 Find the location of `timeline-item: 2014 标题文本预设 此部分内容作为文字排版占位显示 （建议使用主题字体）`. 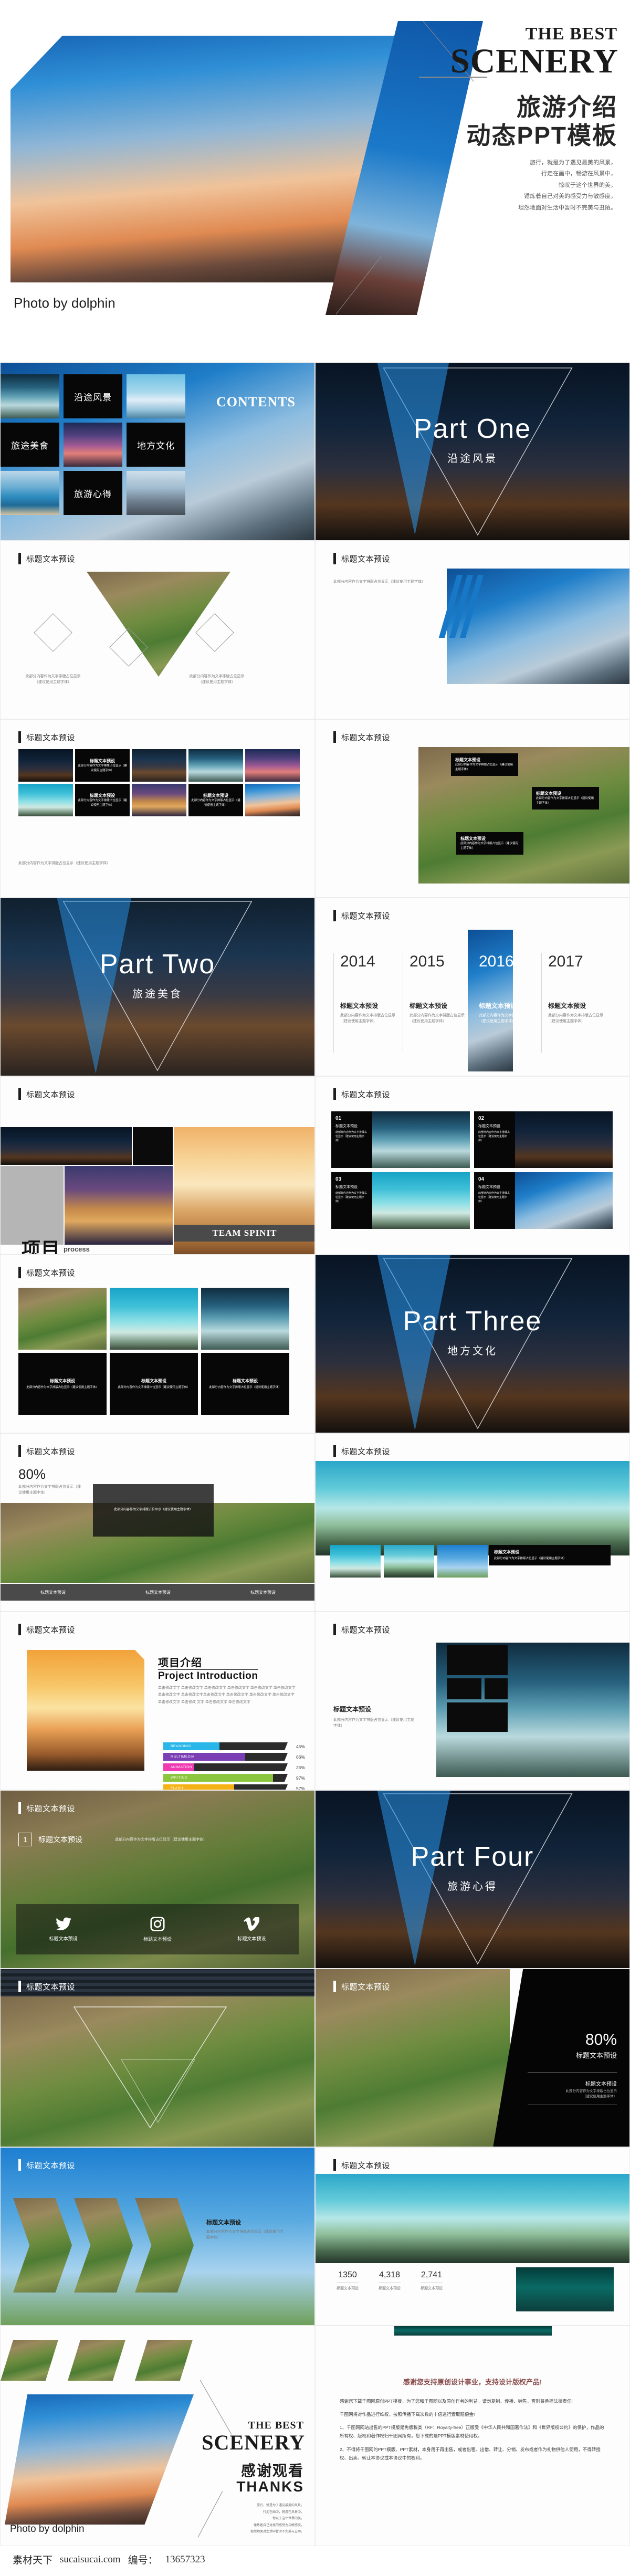

timeline-item: 2014 标题文本预设 此部分内容作为文字排版占位显示 （建议使用主题字体） is located at coordinates (368, 1003).